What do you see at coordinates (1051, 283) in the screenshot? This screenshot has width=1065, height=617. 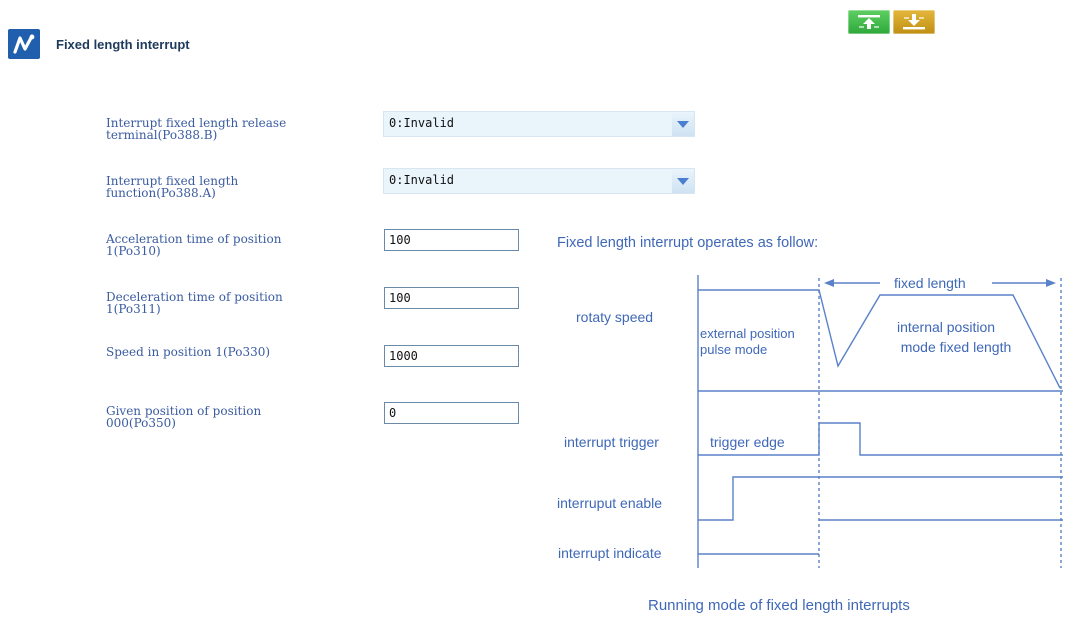 I see `arrow-right-icon` at bounding box center [1051, 283].